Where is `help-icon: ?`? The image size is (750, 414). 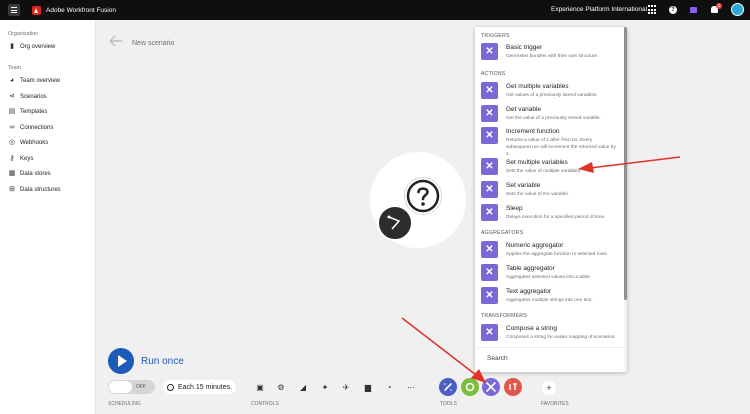
help-icon: ? is located at coordinates (673, 10).